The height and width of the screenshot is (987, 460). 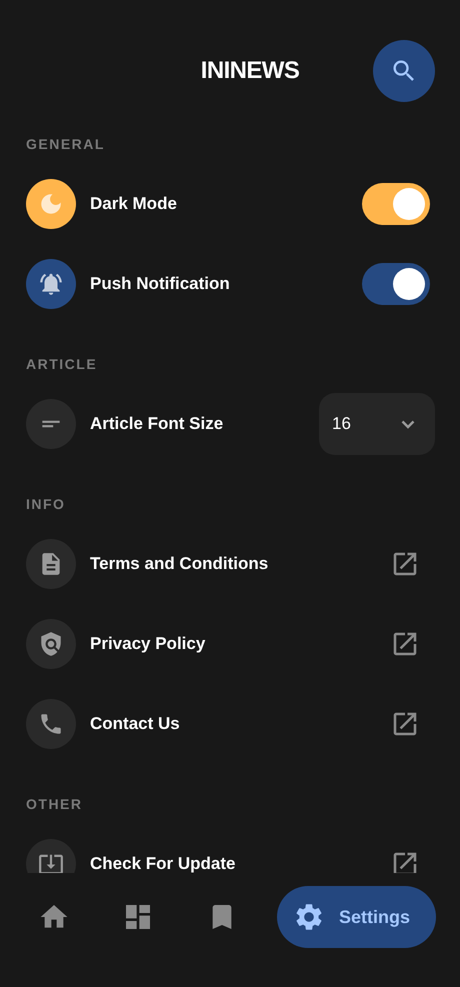 I want to click on font-size-dropdown: 16, so click(x=377, y=424).